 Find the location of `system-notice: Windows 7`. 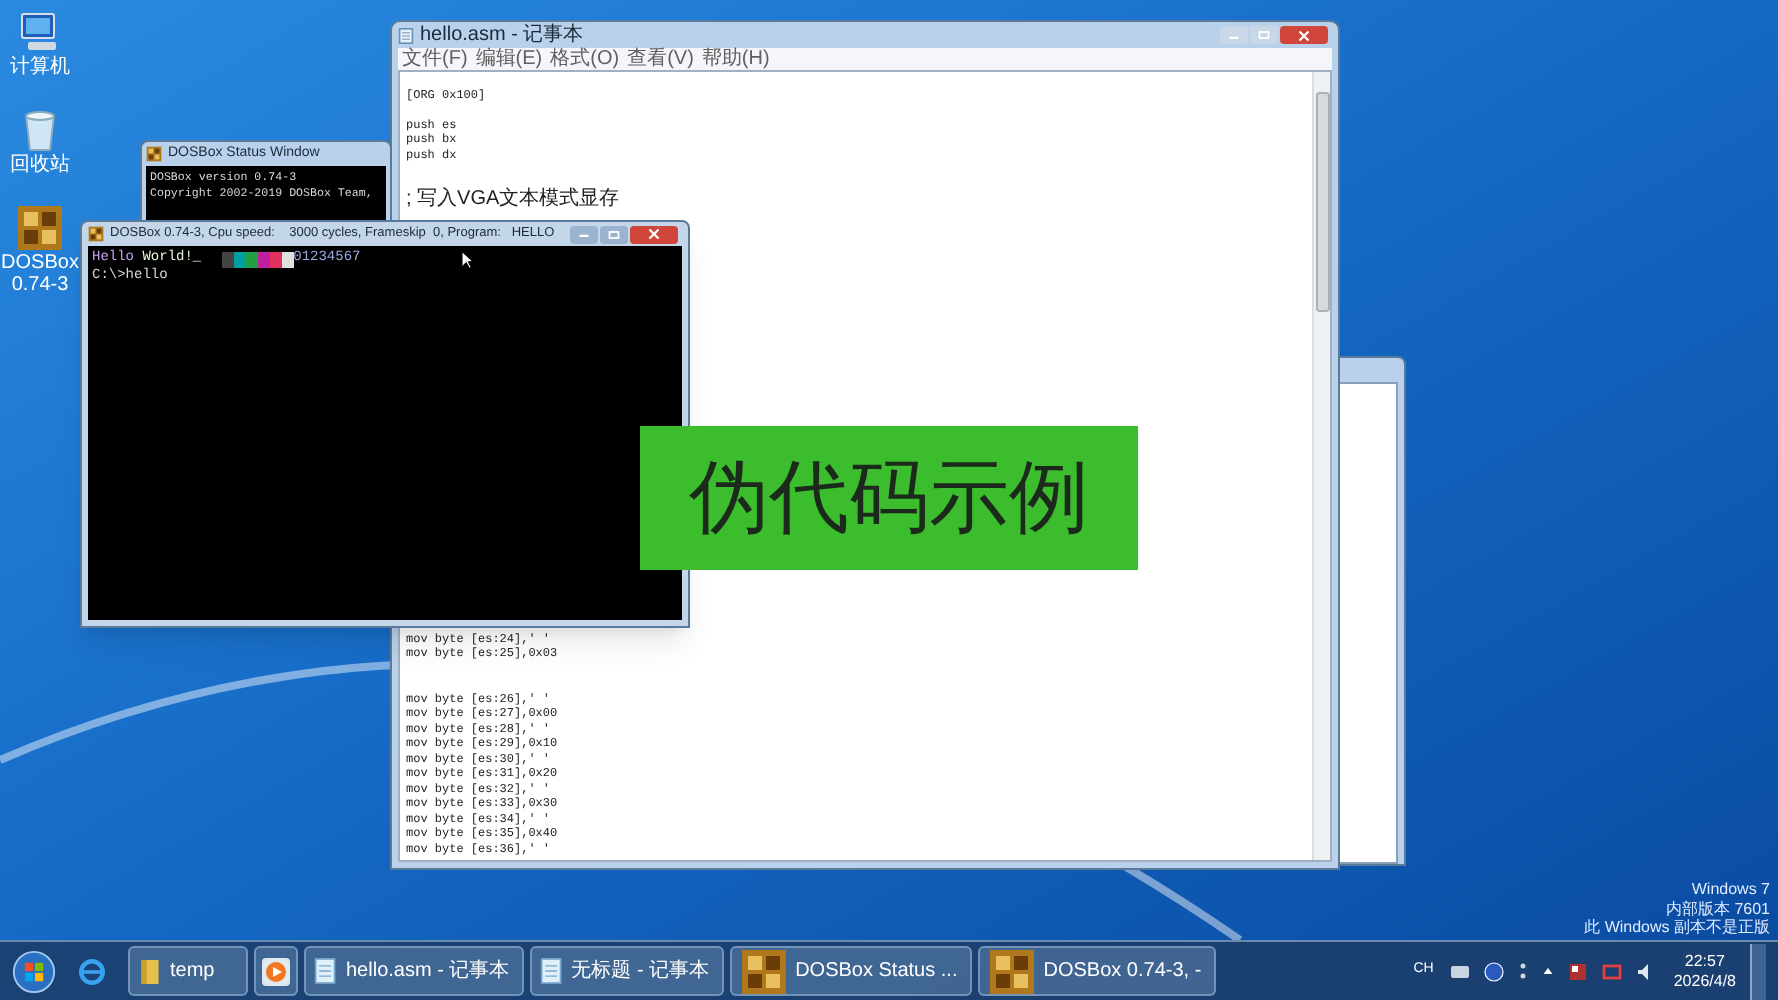

system-notice: Windows 7 is located at coordinates (1730, 889).